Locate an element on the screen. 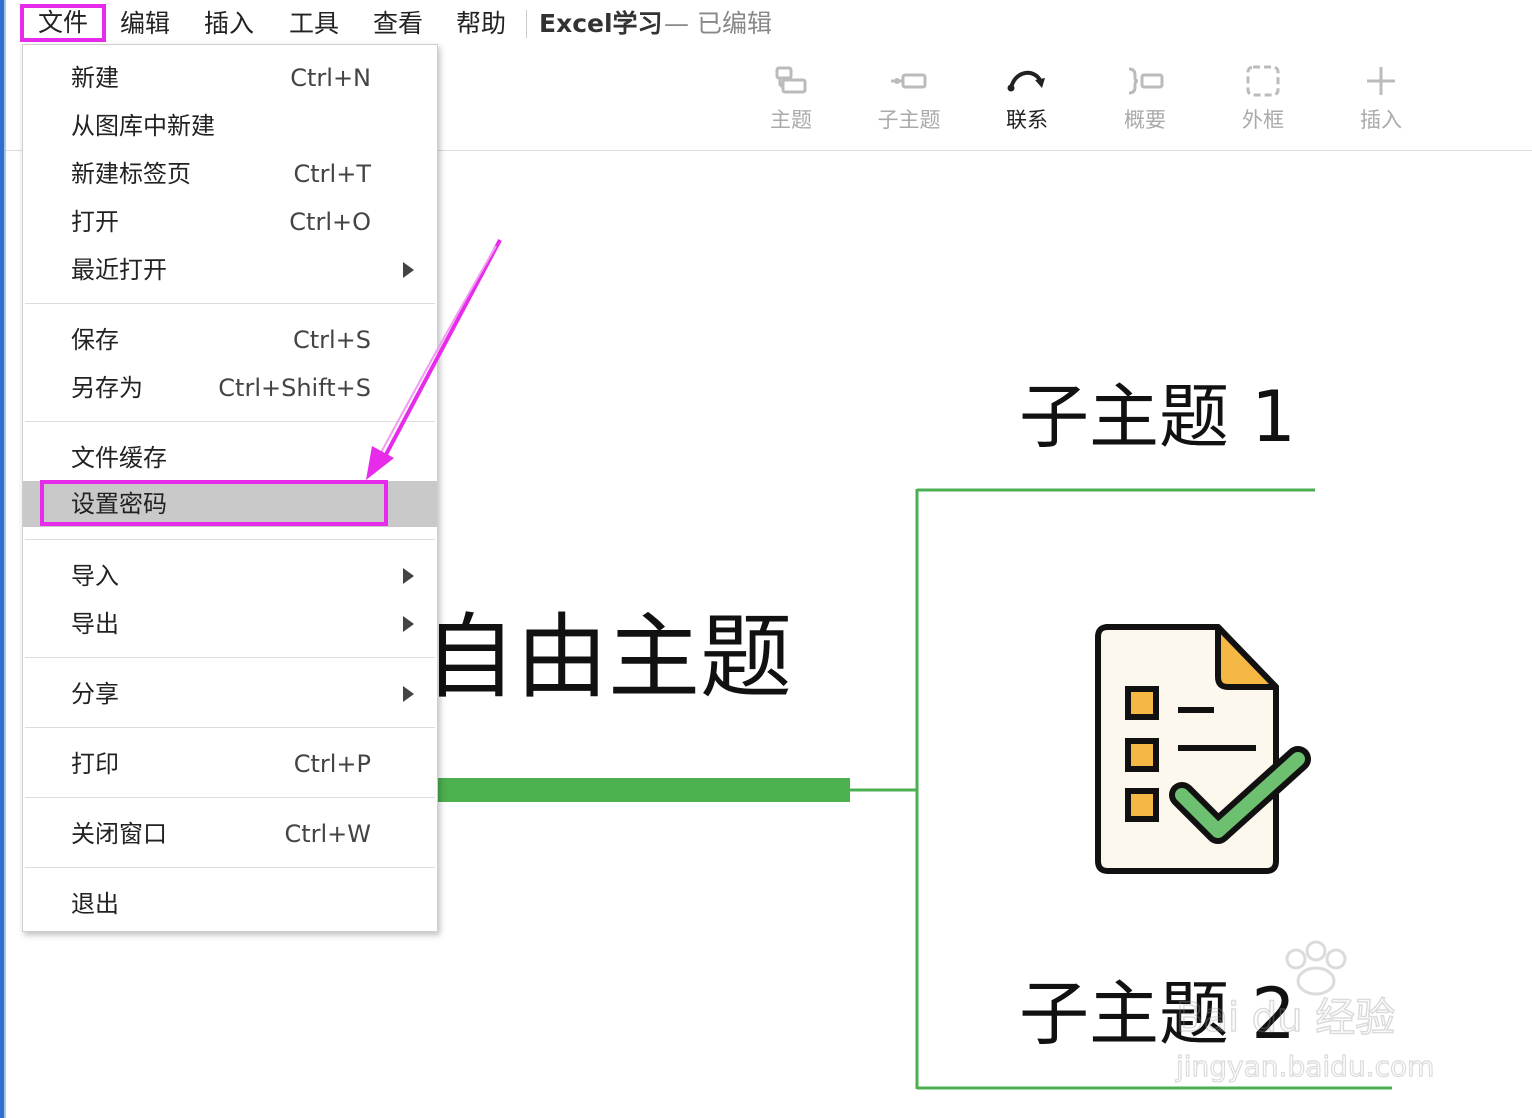 Image resolution: width=1532 pixels, height=1118 pixels. menu-help: 帮助 is located at coordinates (481, 24).